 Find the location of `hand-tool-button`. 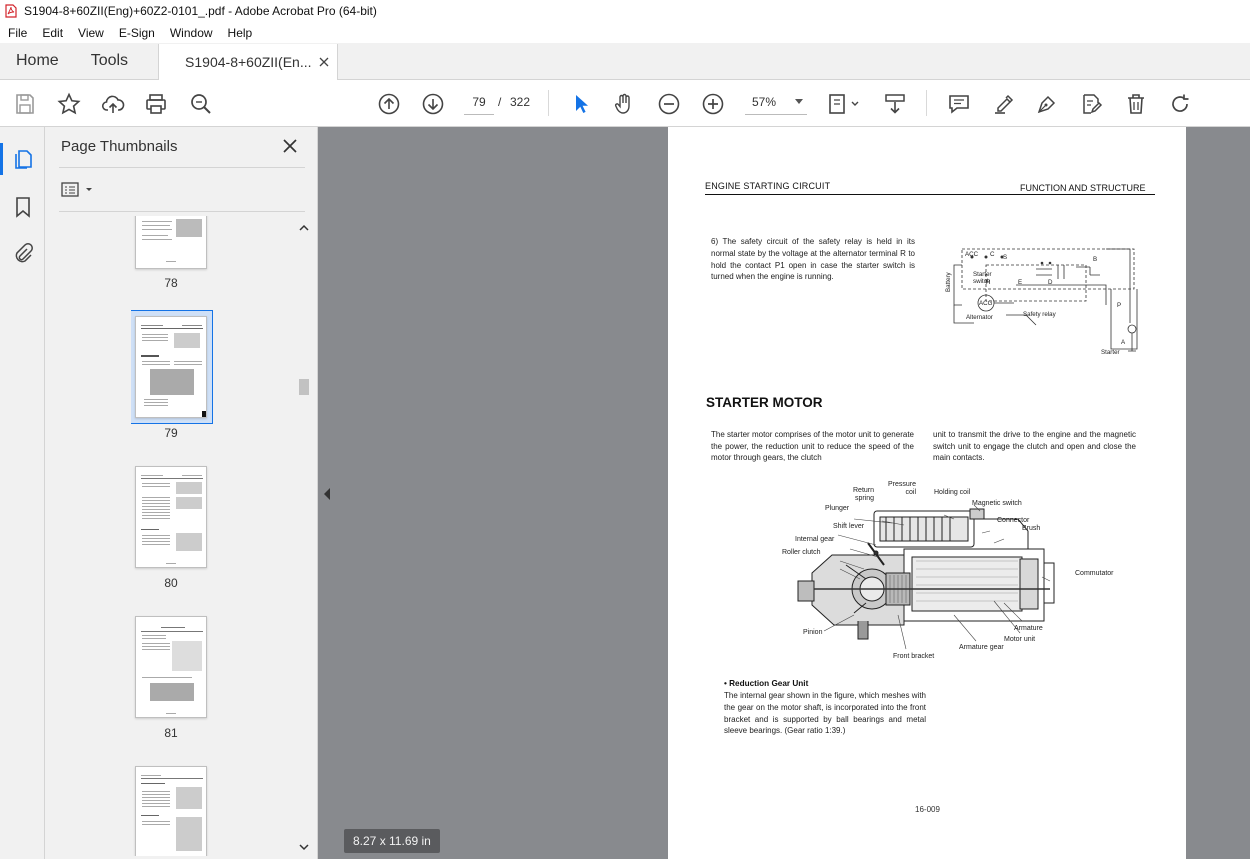

hand-tool-button is located at coordinates (624, 104).